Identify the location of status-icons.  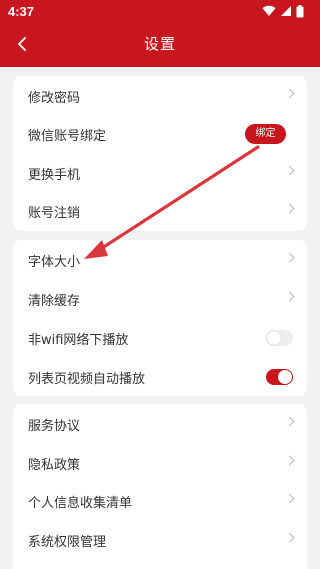
(283, 11).